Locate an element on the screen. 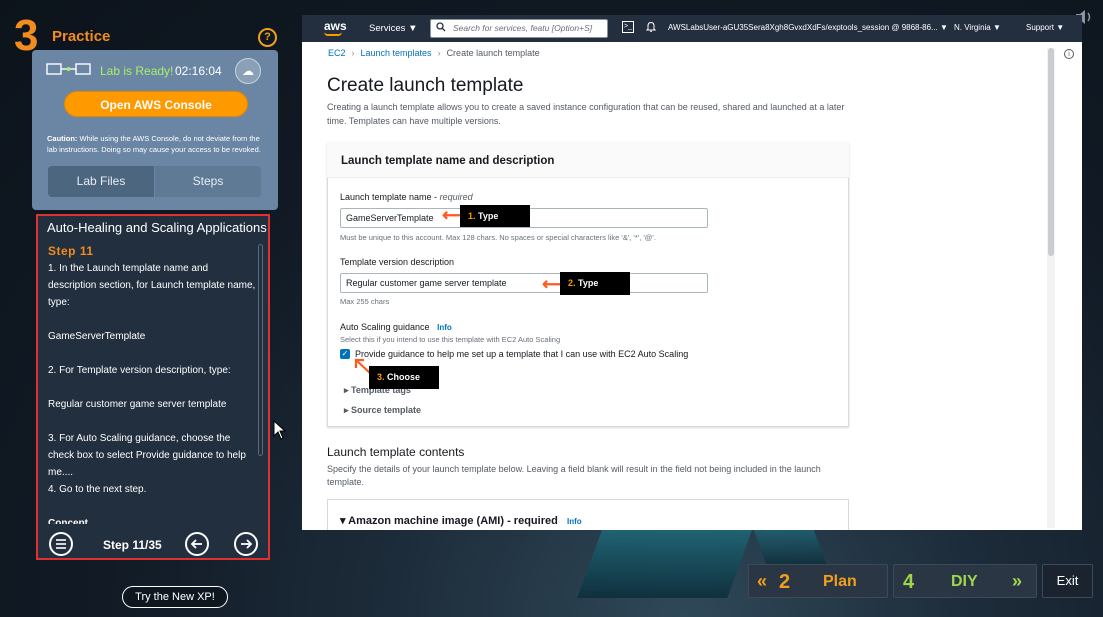 This screenshot has height=617, width=1103. mouse-cursor-icon is located at coordinates (280, 432).